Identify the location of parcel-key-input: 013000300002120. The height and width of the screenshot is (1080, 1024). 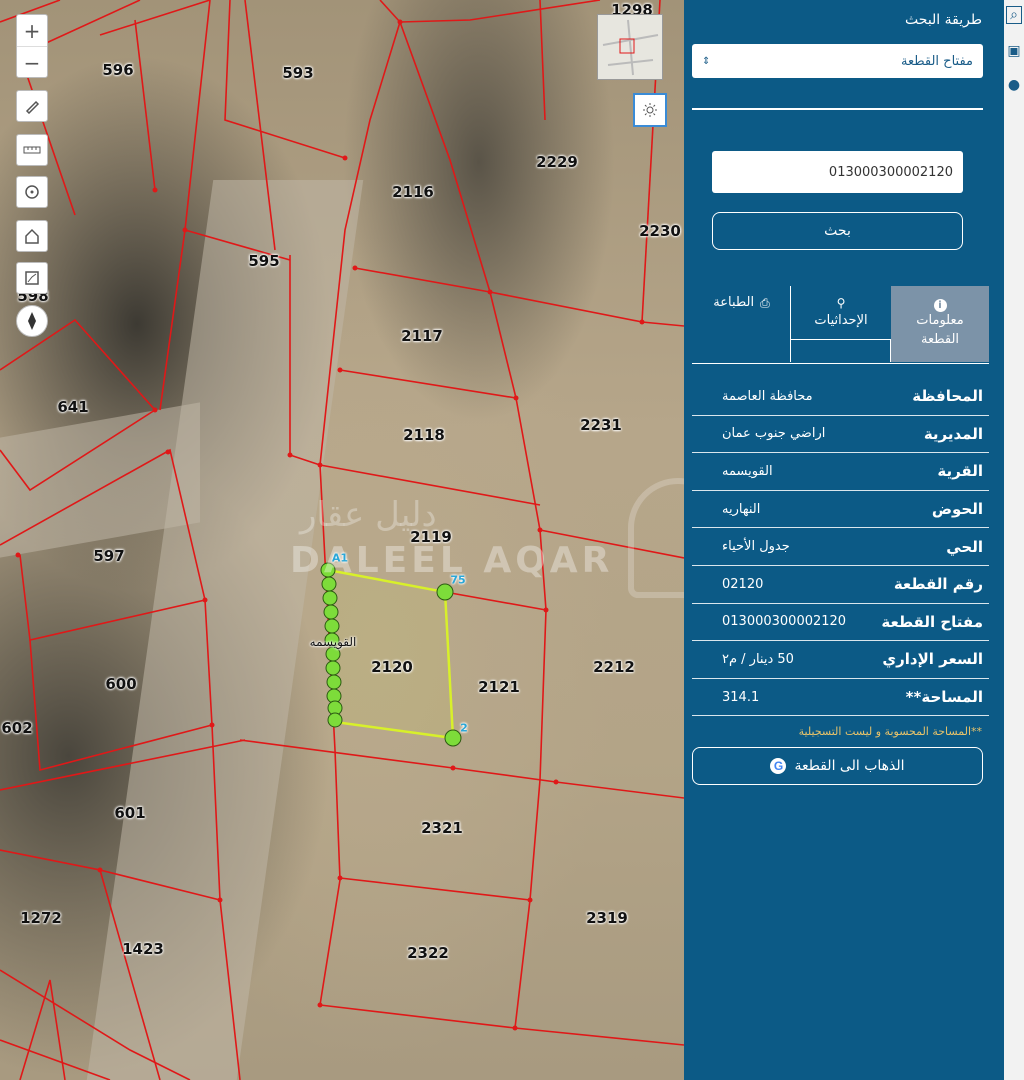
(837, 172).